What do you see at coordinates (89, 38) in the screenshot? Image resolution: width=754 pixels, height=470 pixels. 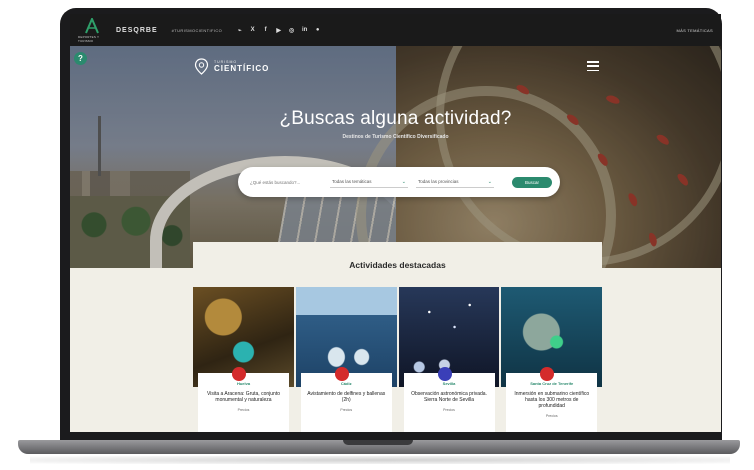 I see `junta-logo-text: DEPORTES Y TURISMO` at bounding box center [89, 38].